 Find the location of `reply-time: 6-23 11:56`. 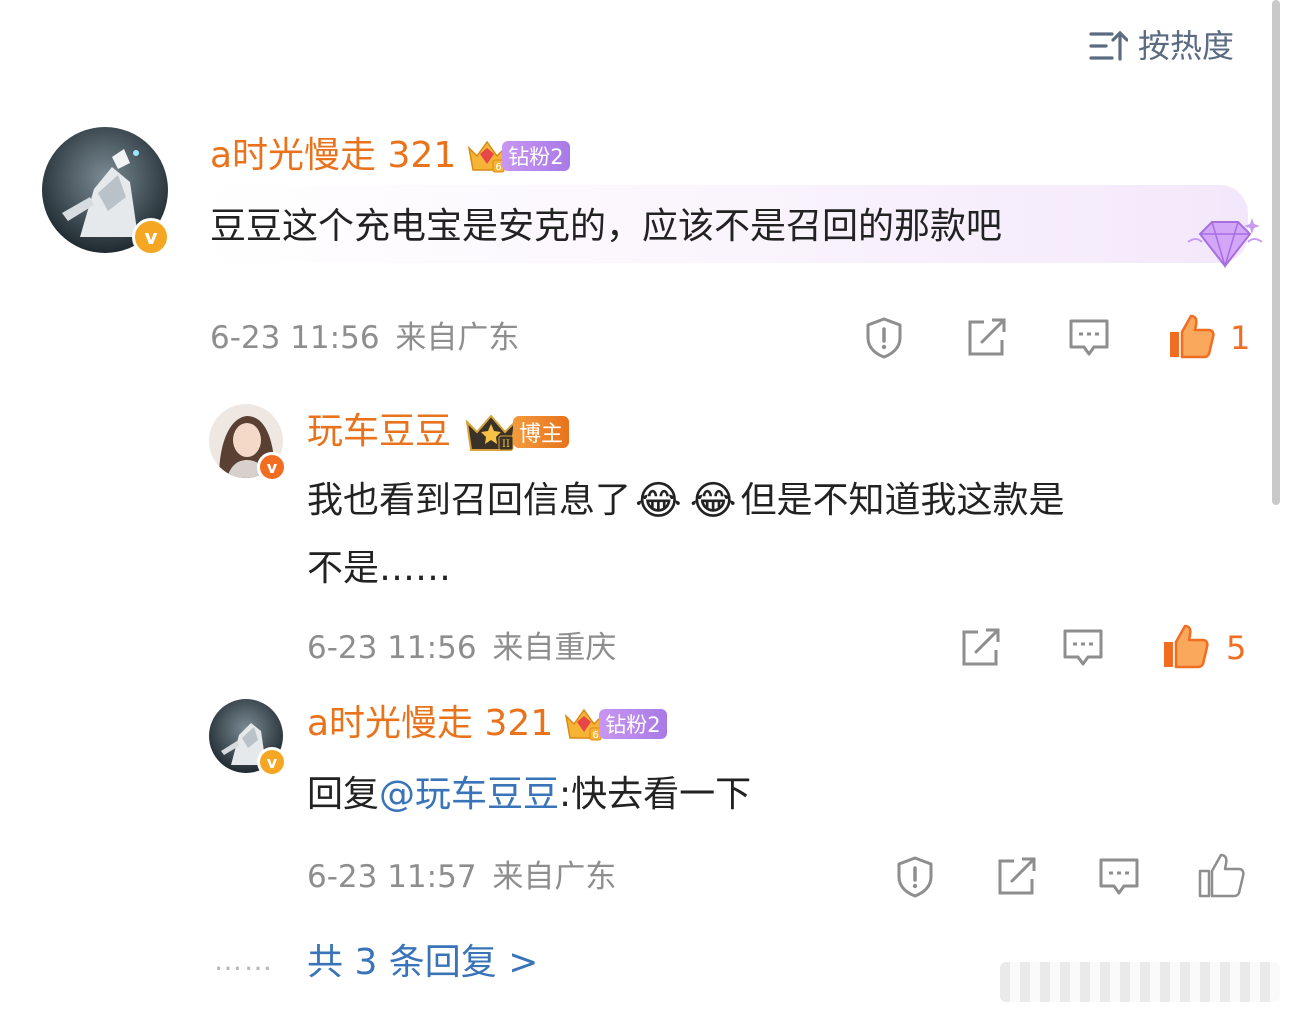

reply-time: 6-23 11:56 is located at coordinates (392, 648).